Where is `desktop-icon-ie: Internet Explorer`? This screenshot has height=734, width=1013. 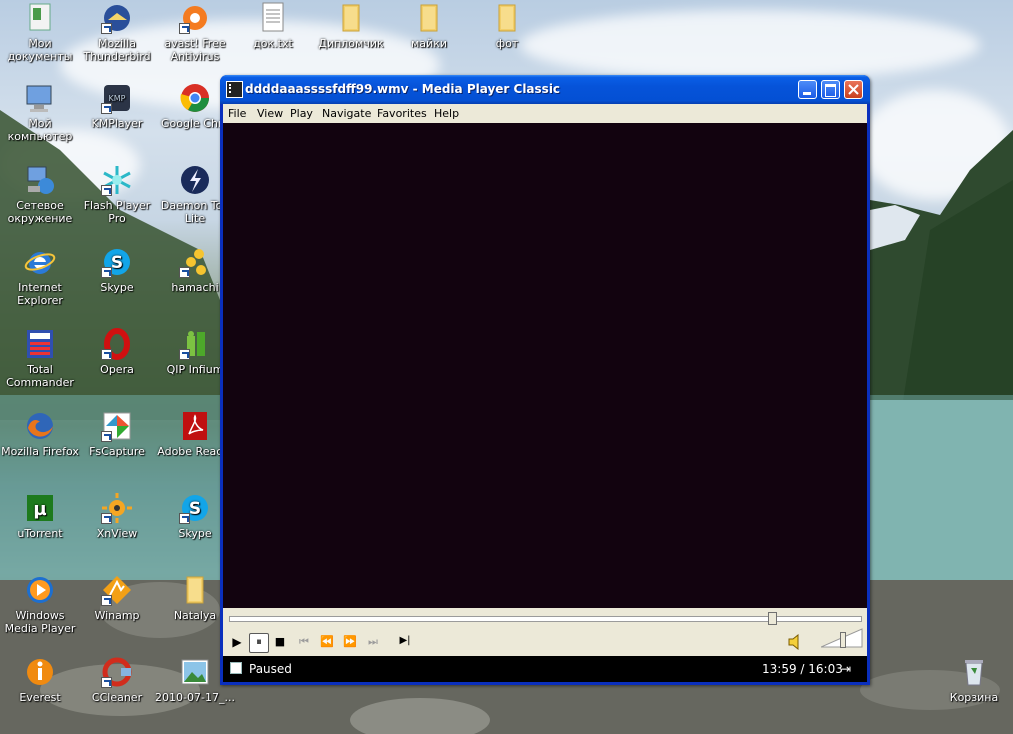
desktop-icon-ie: Internet Explorer is located at coordinates (40, 276).